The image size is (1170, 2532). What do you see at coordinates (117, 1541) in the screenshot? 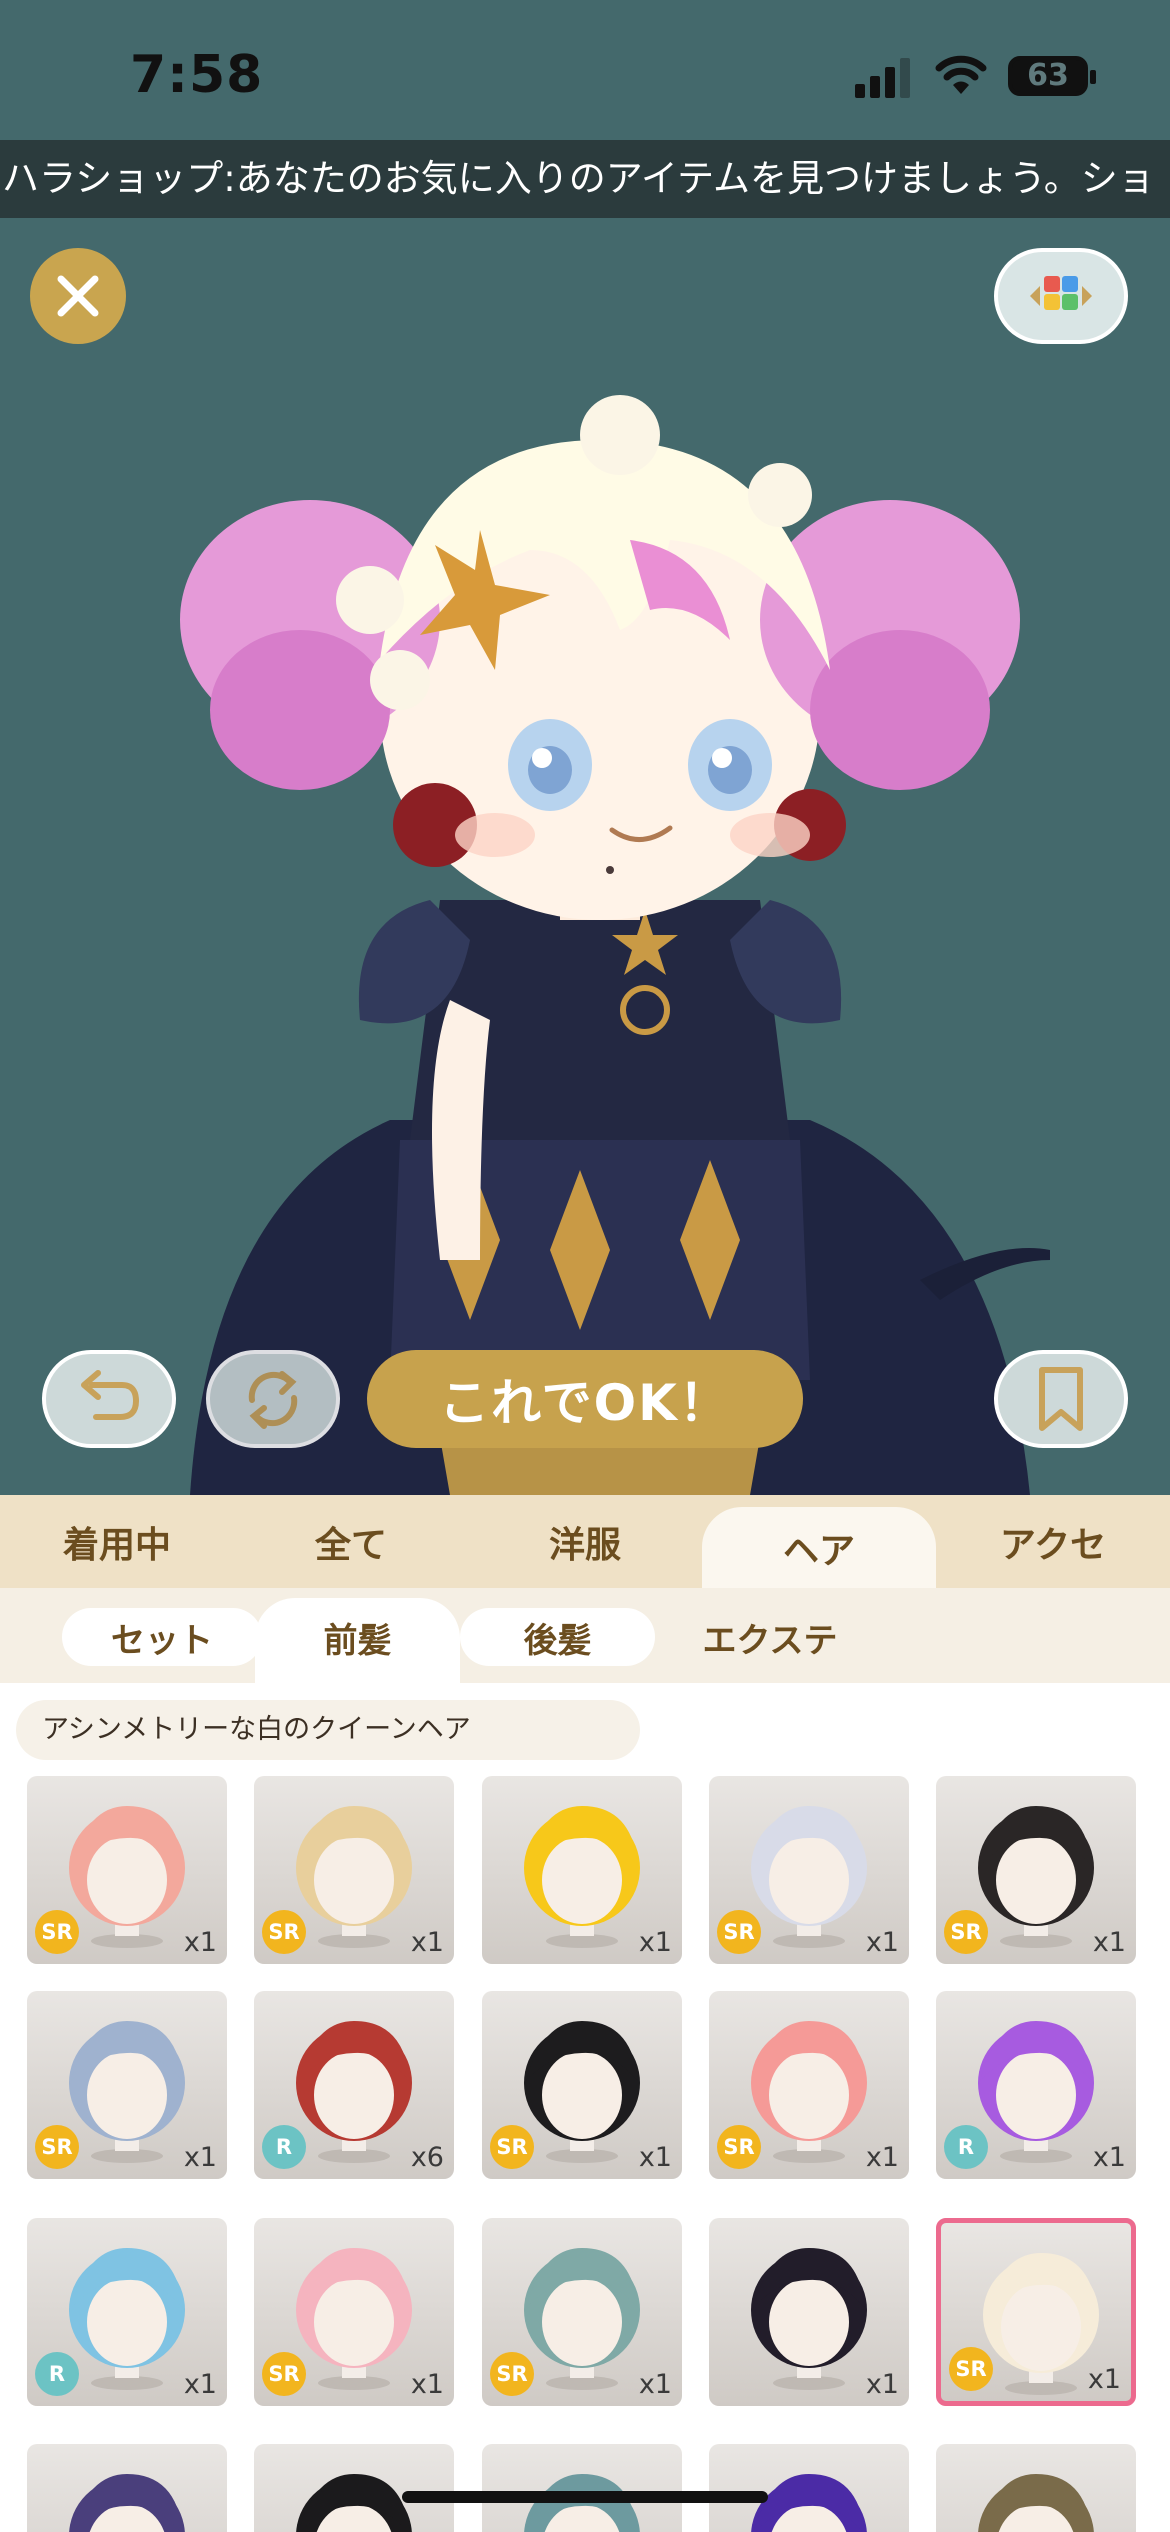
I see `tab-wearing: 着用中` at bounding box center [117, 1541].